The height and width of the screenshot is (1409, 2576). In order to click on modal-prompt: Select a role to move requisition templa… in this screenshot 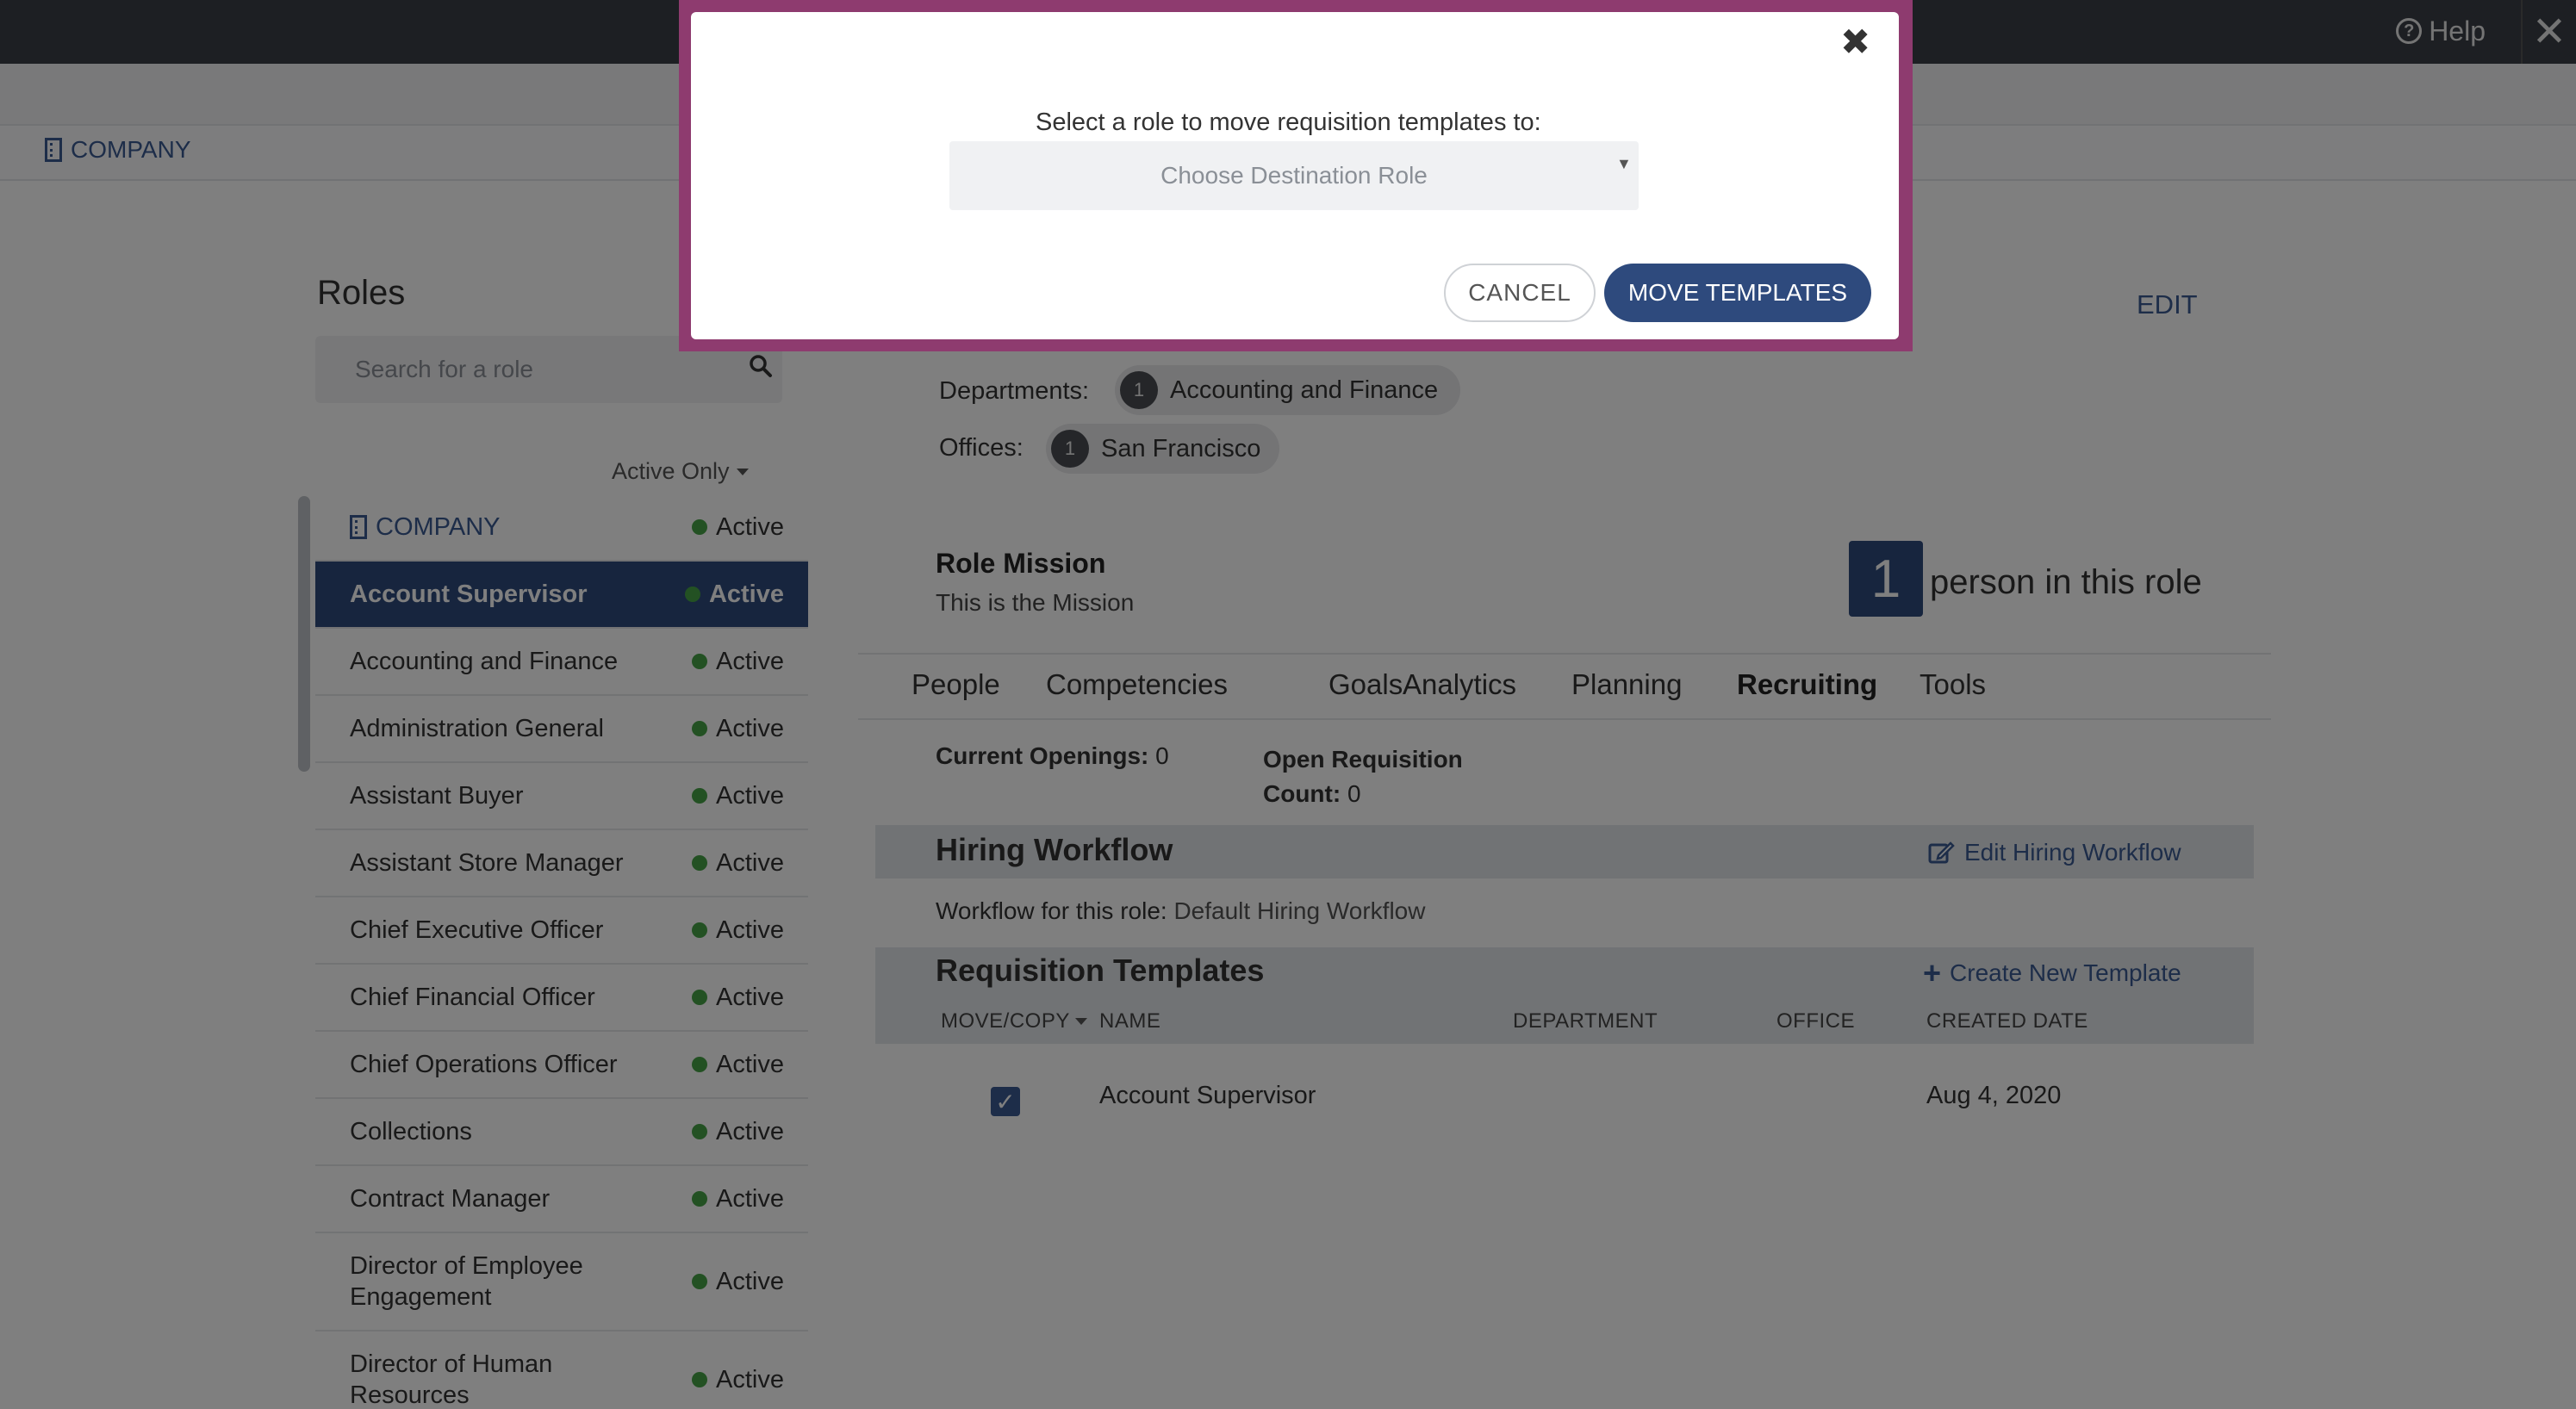, I will do `click(1289, 123)`.